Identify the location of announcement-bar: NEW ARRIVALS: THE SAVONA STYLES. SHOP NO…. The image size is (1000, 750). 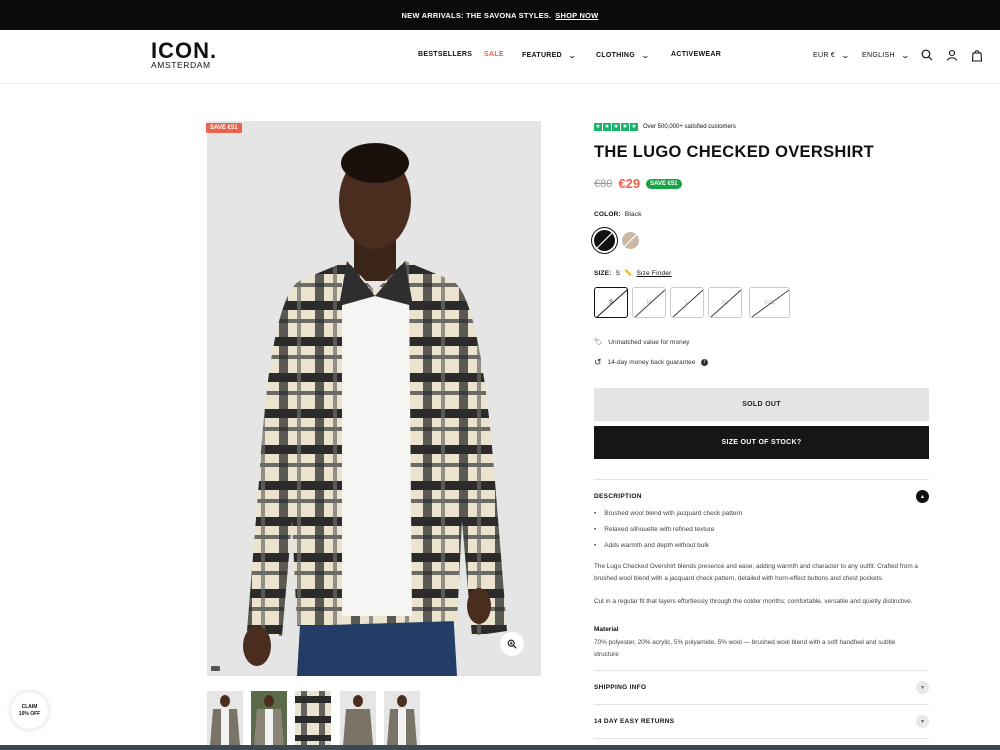
(500, 15).